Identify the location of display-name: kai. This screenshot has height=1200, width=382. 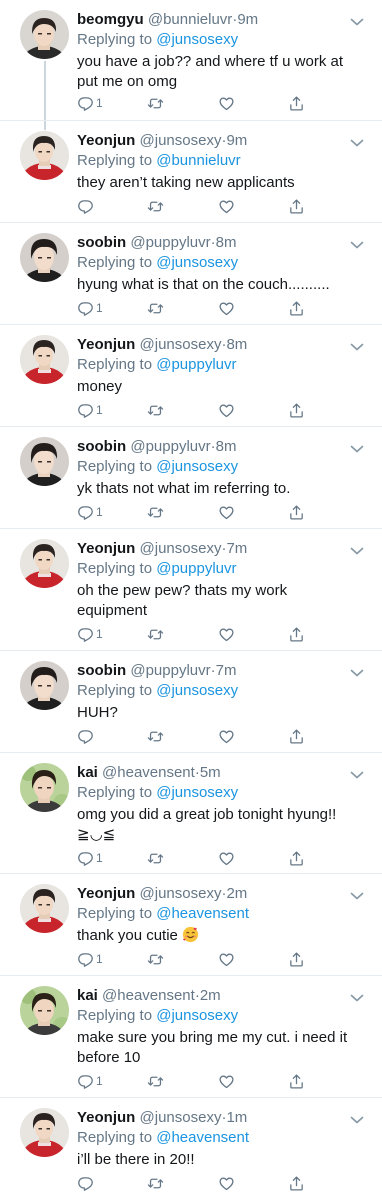
(87, 995).